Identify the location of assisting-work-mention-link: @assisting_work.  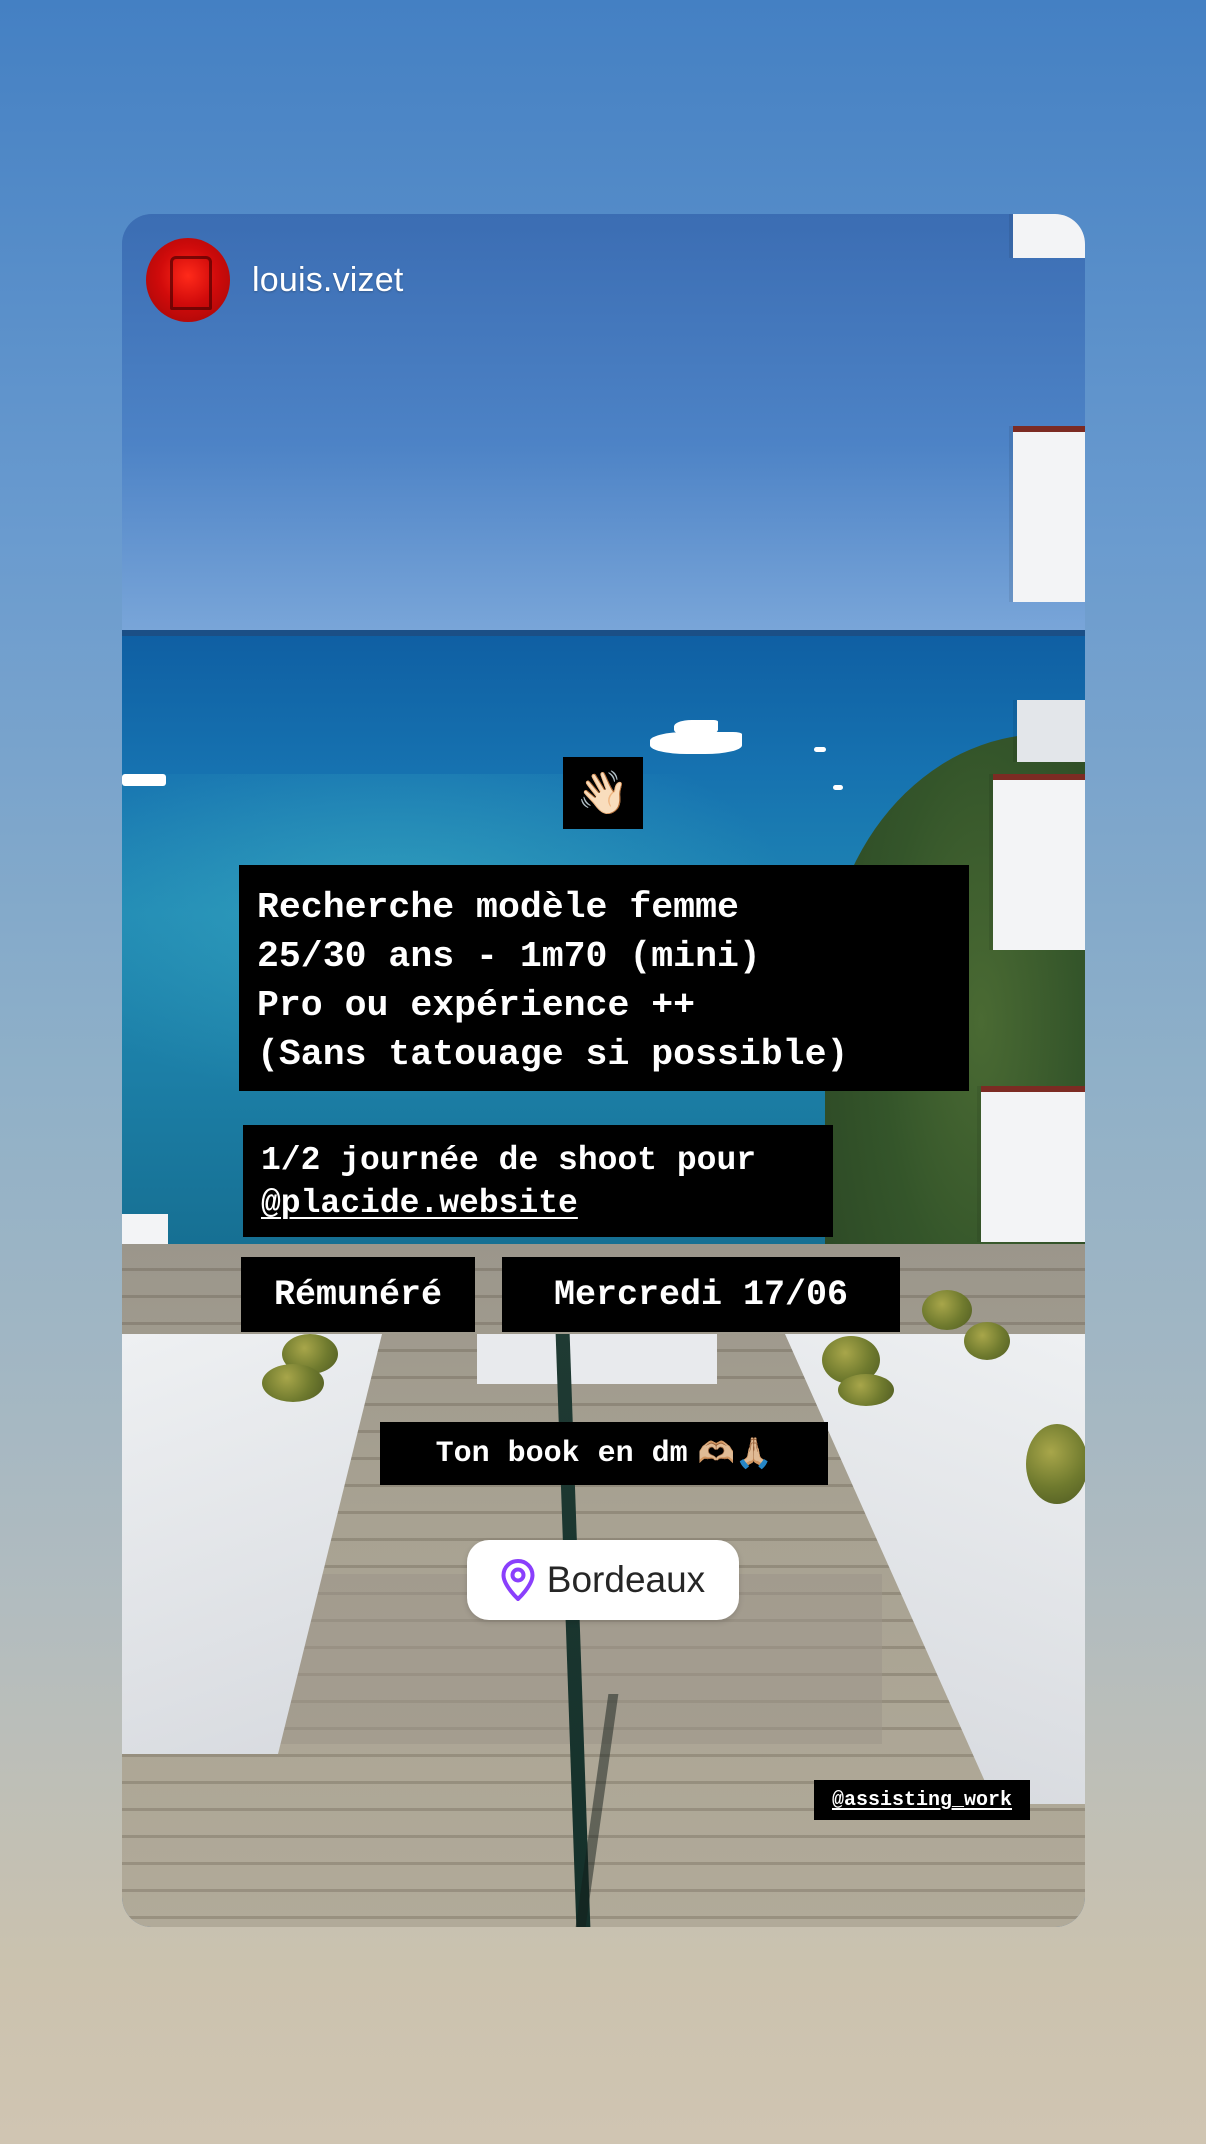
(922, 1800).